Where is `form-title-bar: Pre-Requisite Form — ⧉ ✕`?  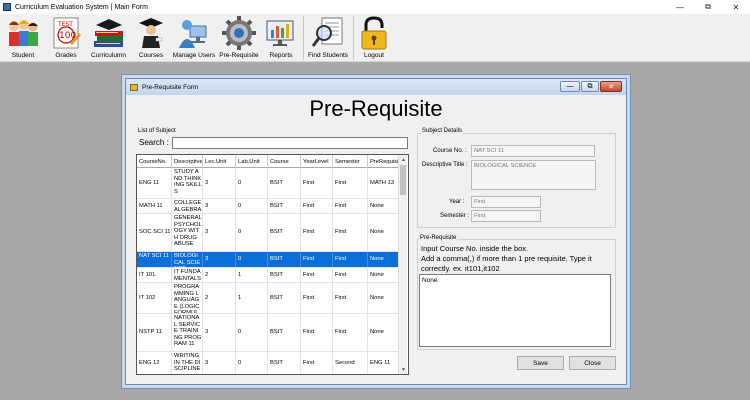
form-title-bar: Pre-Requisite Form — ⧉ ✕ is located at coordinates (376, 87).